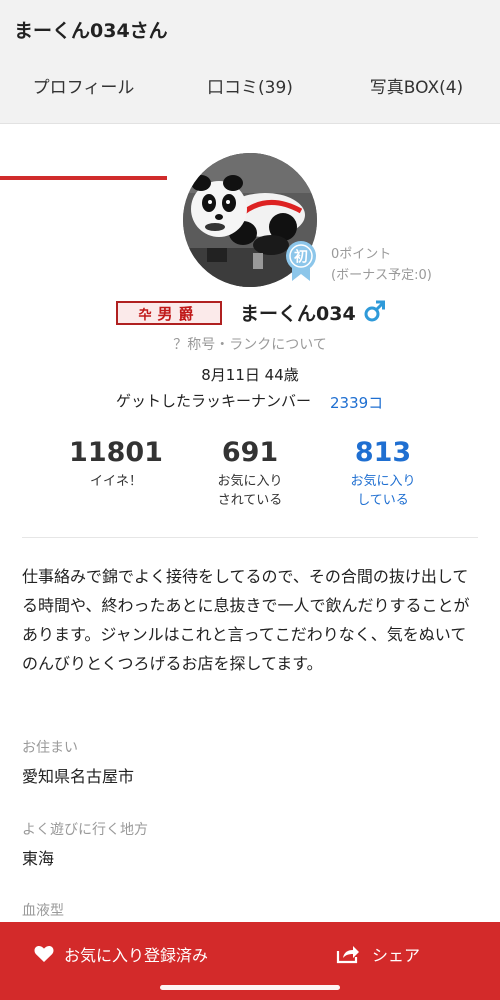 Image resolution: width=500 pixels, height=1000 pixels. I want to click on heart-icon, so click(44, 953).